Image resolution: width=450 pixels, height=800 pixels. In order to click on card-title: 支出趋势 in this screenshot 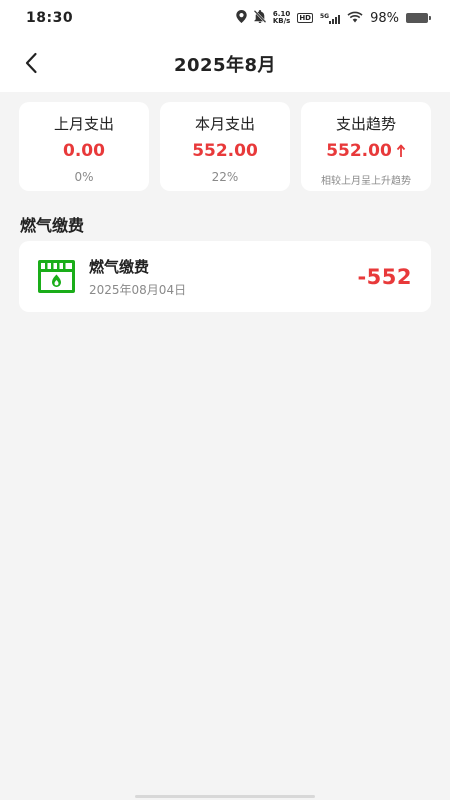, I will do `click(365, 124)`.